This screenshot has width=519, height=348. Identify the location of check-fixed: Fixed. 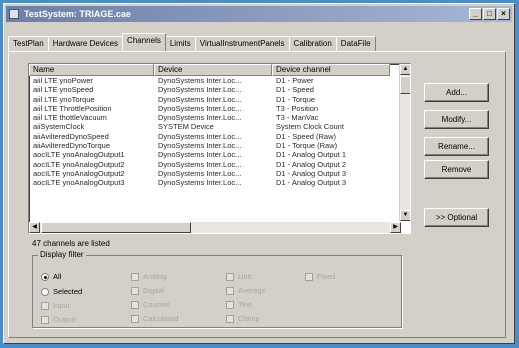
(320, 276).